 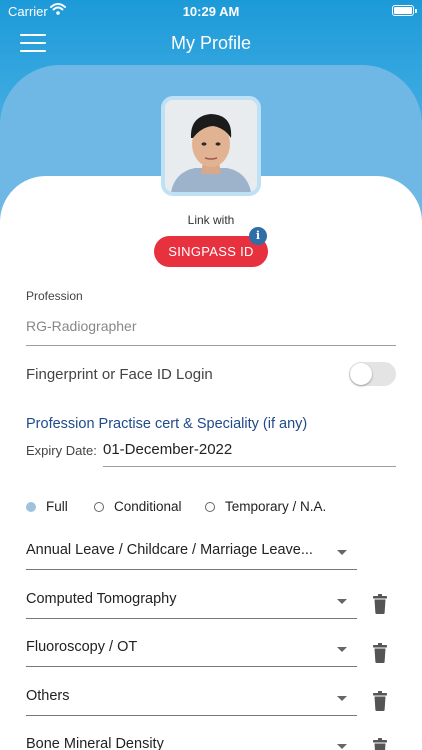 What do you see at coordinates (211, 220) in the screenshot?
I see `link-with-label: Link with` at bounding box center [211, 220].